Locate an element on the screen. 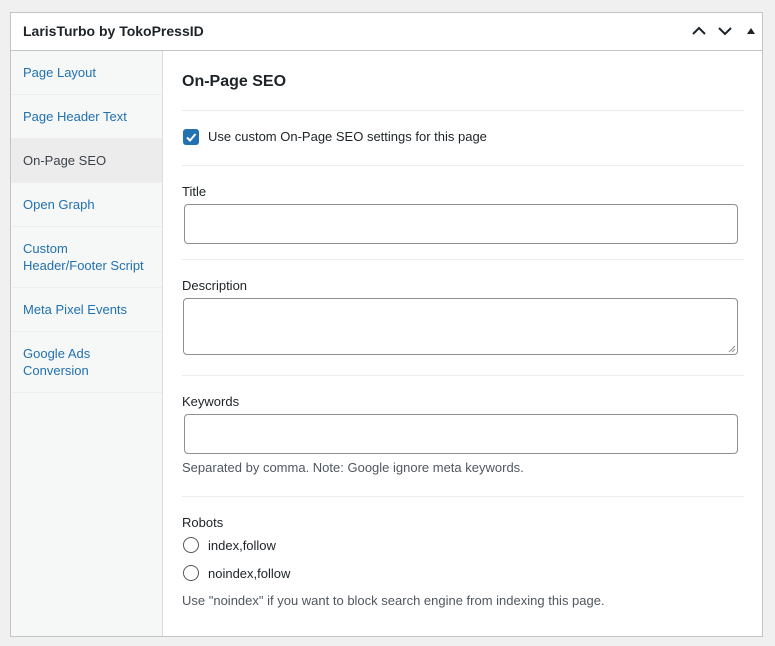  move-down-button is located at coordinates (725, 31).